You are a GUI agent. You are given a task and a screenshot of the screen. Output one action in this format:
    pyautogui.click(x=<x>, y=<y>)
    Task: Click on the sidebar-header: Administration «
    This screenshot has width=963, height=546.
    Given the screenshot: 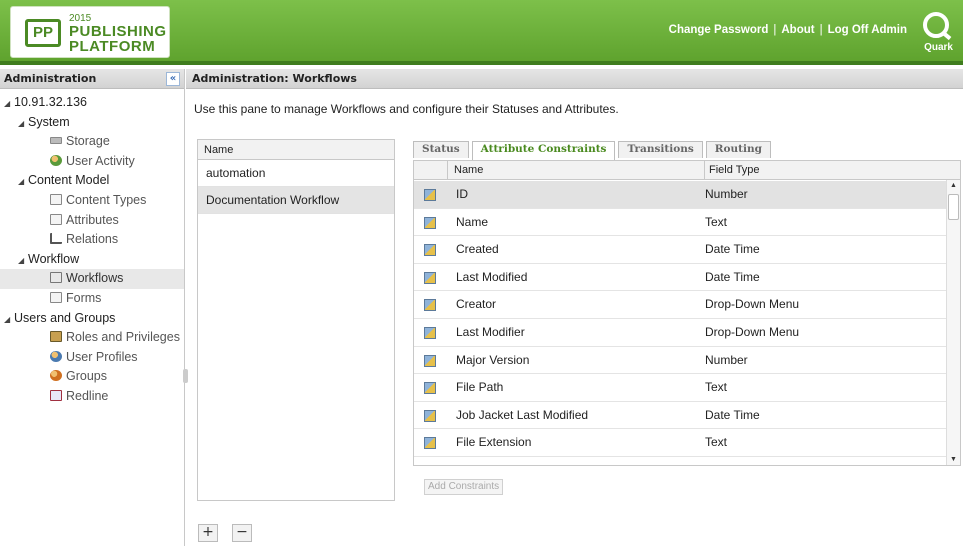 What is the action you would take?
    pyautogui.click(x=92, y=79)
    